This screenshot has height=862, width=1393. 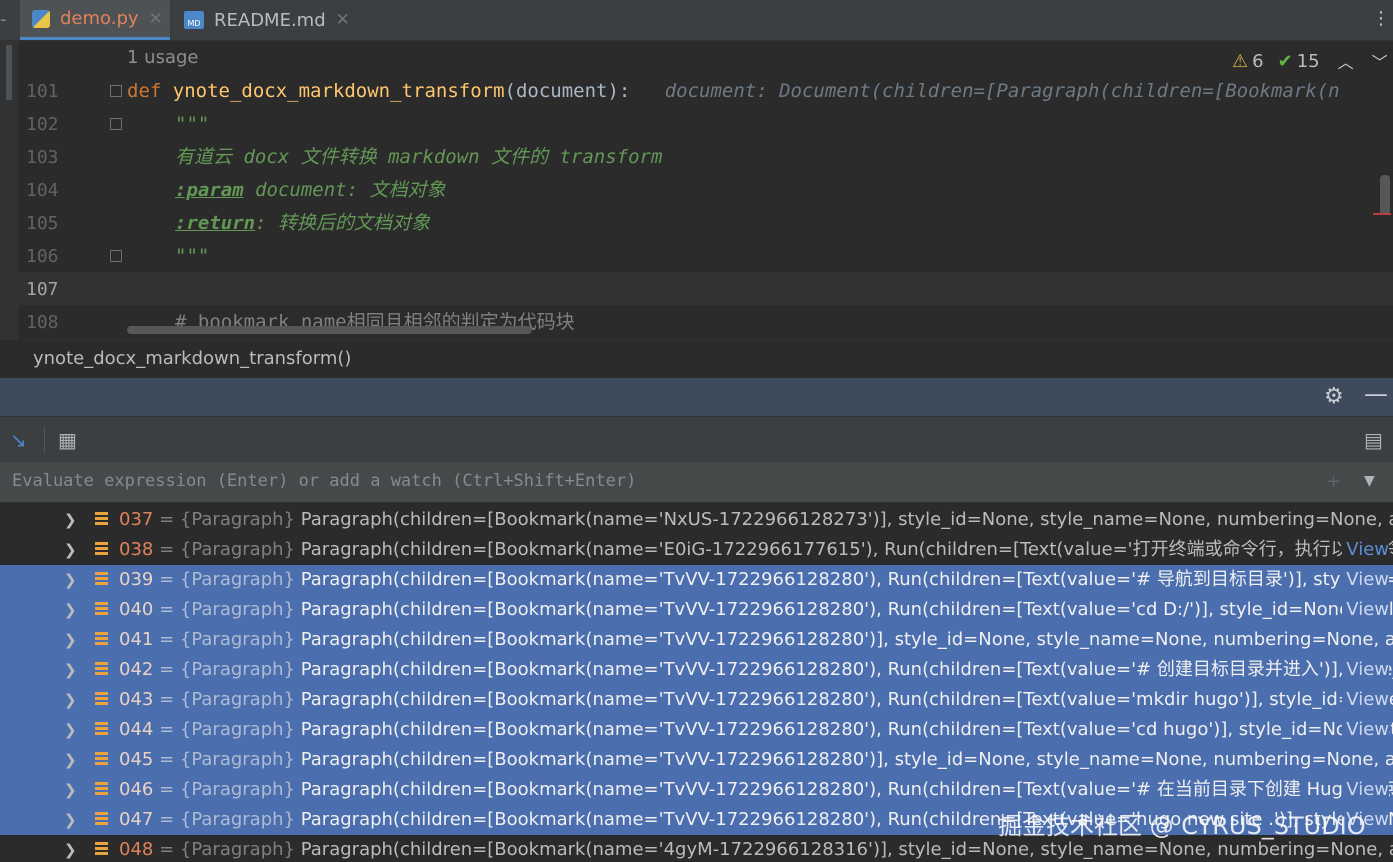 I want to click on breadcrumb-function: ynote_docx_markdown_transform(), so click(x=192, y=358).